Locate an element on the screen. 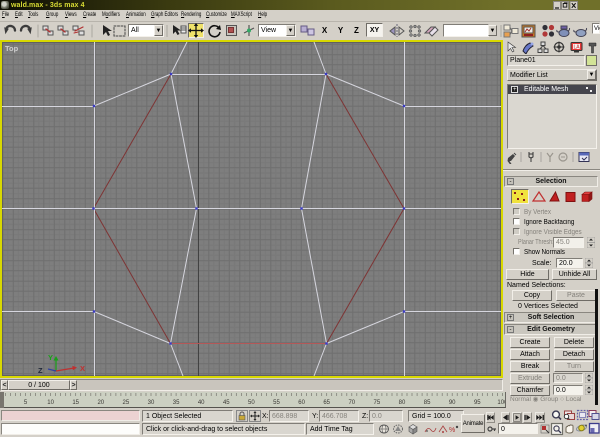 The image size is (600, 437). svg-text: Y is located at coordinates (50, 357).